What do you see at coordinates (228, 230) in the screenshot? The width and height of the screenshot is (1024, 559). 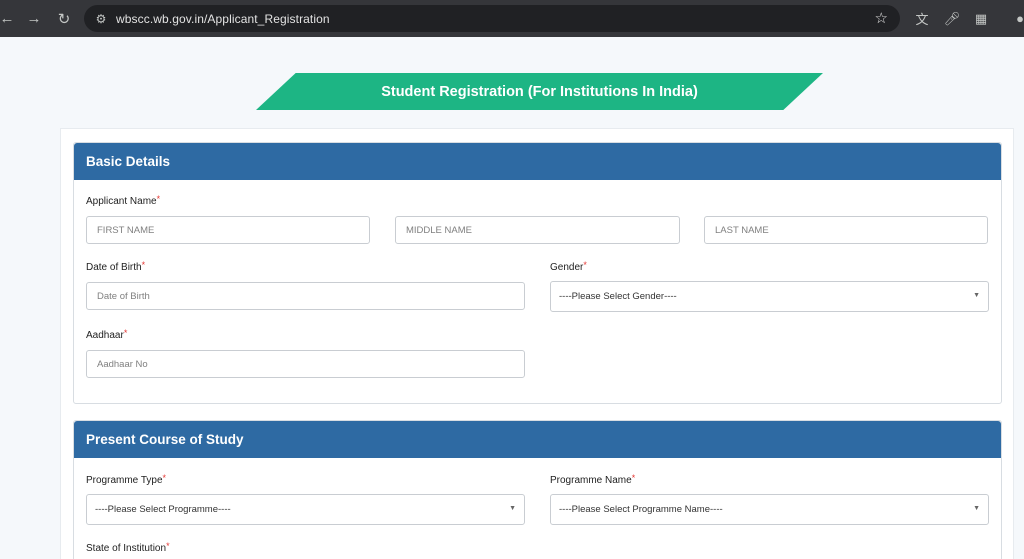 I see `first-name-input` at bounding box center [228, 230].